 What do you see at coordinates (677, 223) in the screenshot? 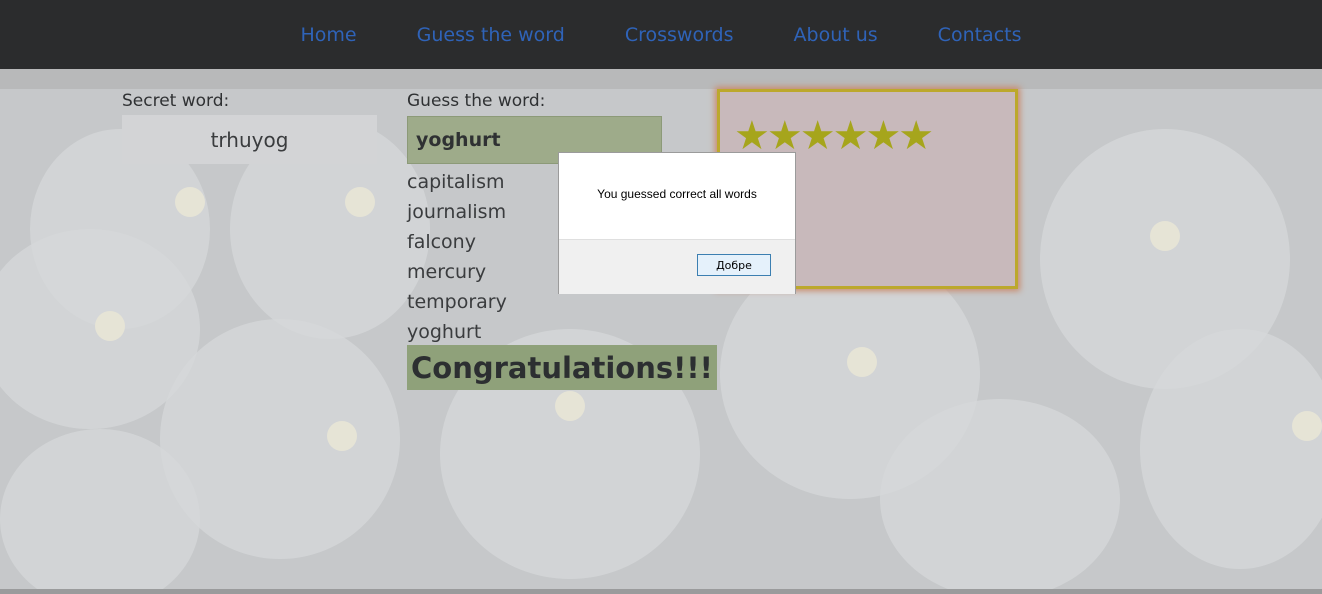
I see `alert-dialog: You guessed correct all words Добре` at bounding box center [677, 223].